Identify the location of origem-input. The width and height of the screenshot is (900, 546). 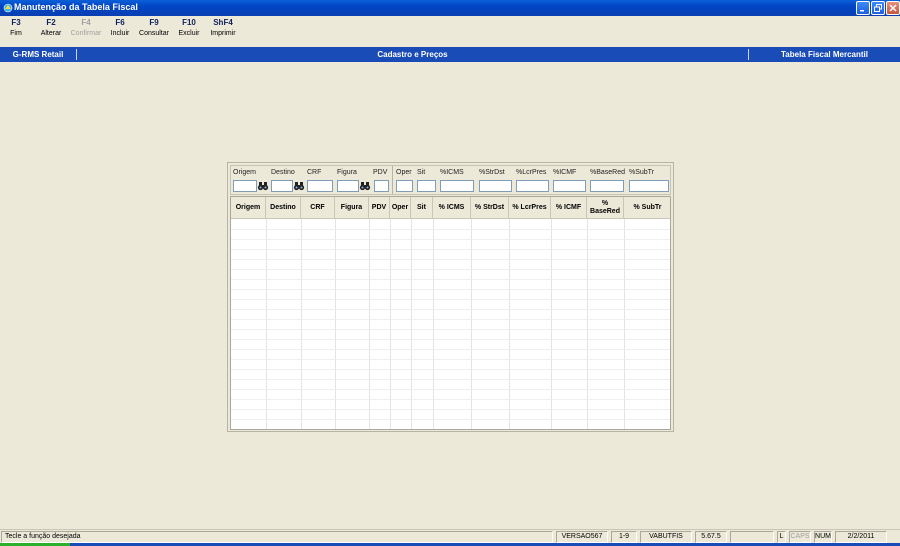
(245, 186).